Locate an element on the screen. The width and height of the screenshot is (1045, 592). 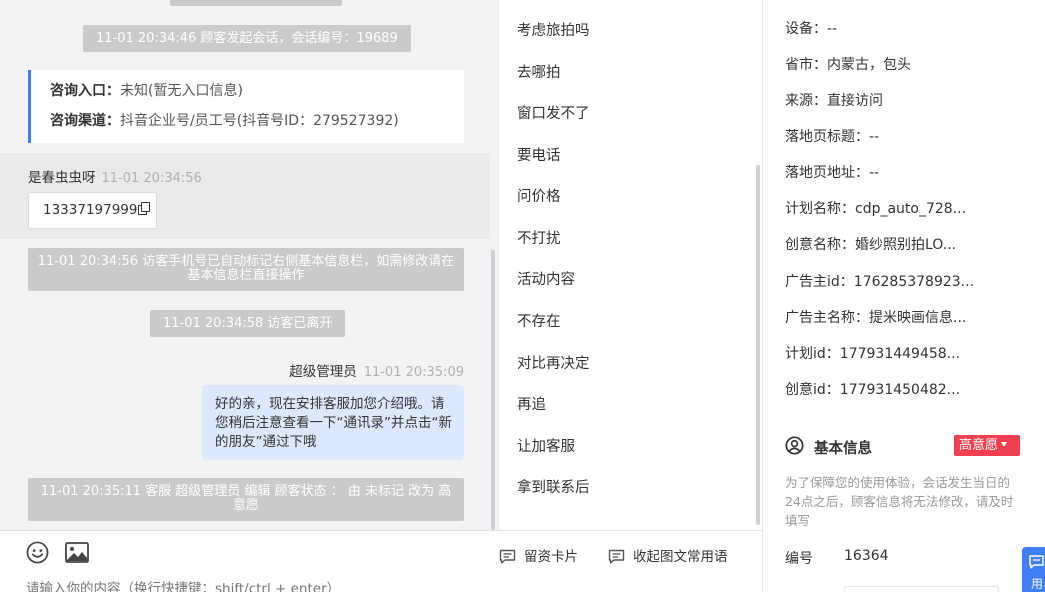
info-value: 直接访问 is located at coordinates (855, 101).